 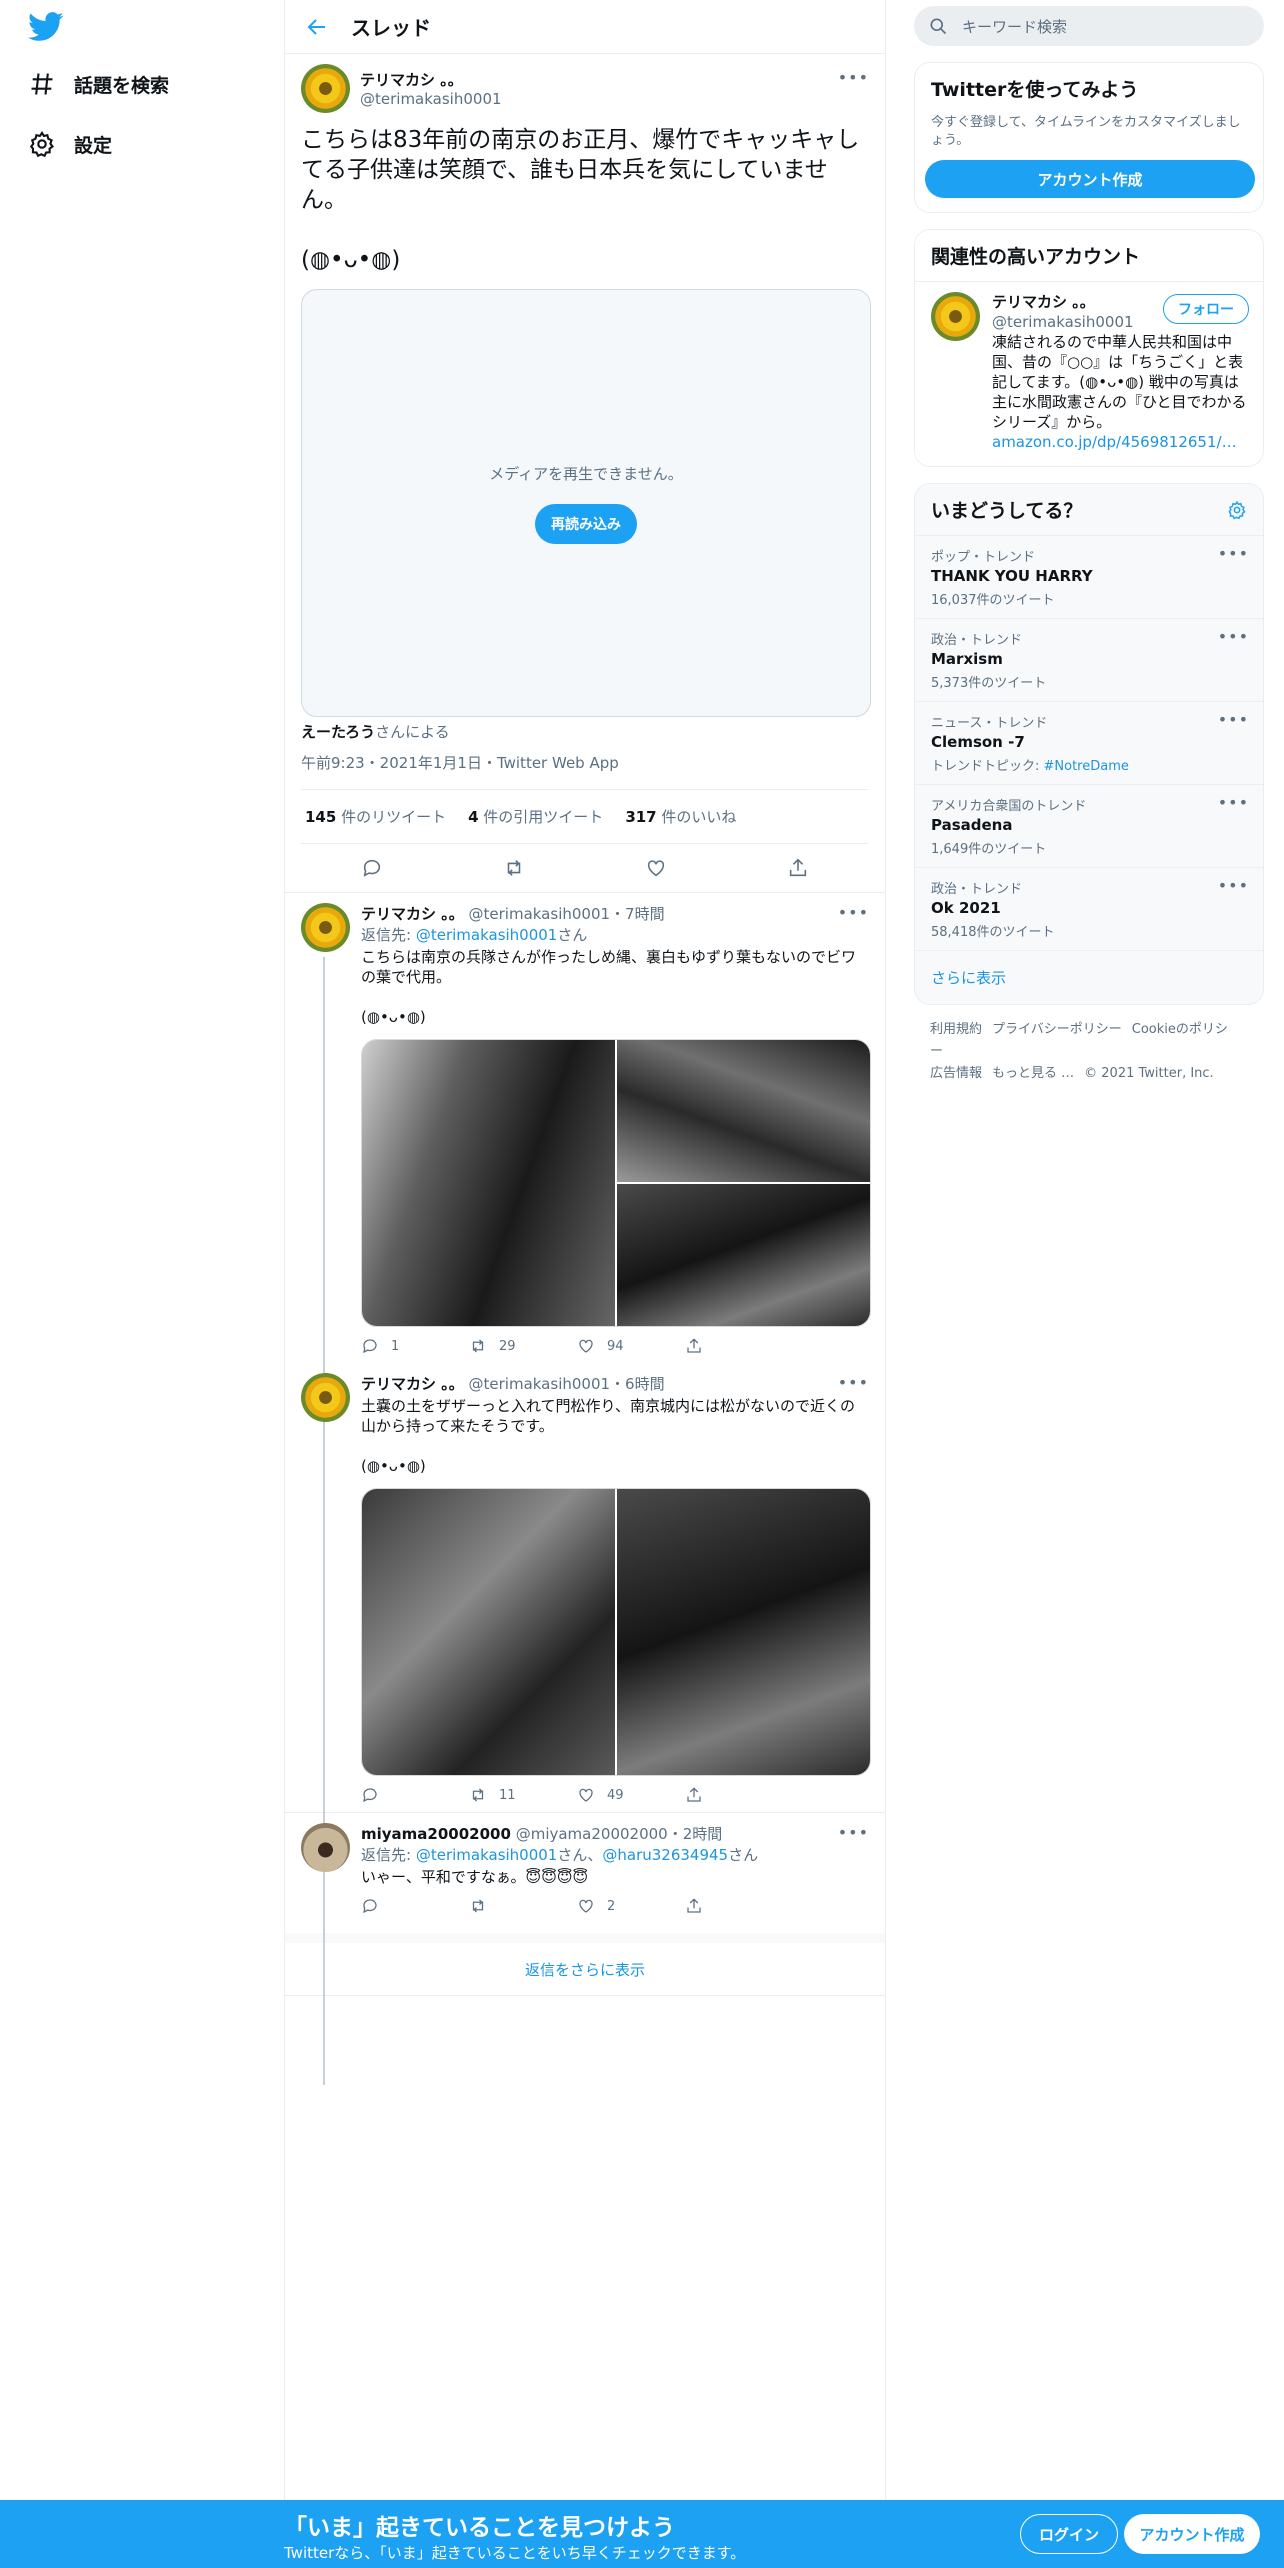 I want to click on quote-count: 4 件の引用ツイート, so click(x=535, y=816).